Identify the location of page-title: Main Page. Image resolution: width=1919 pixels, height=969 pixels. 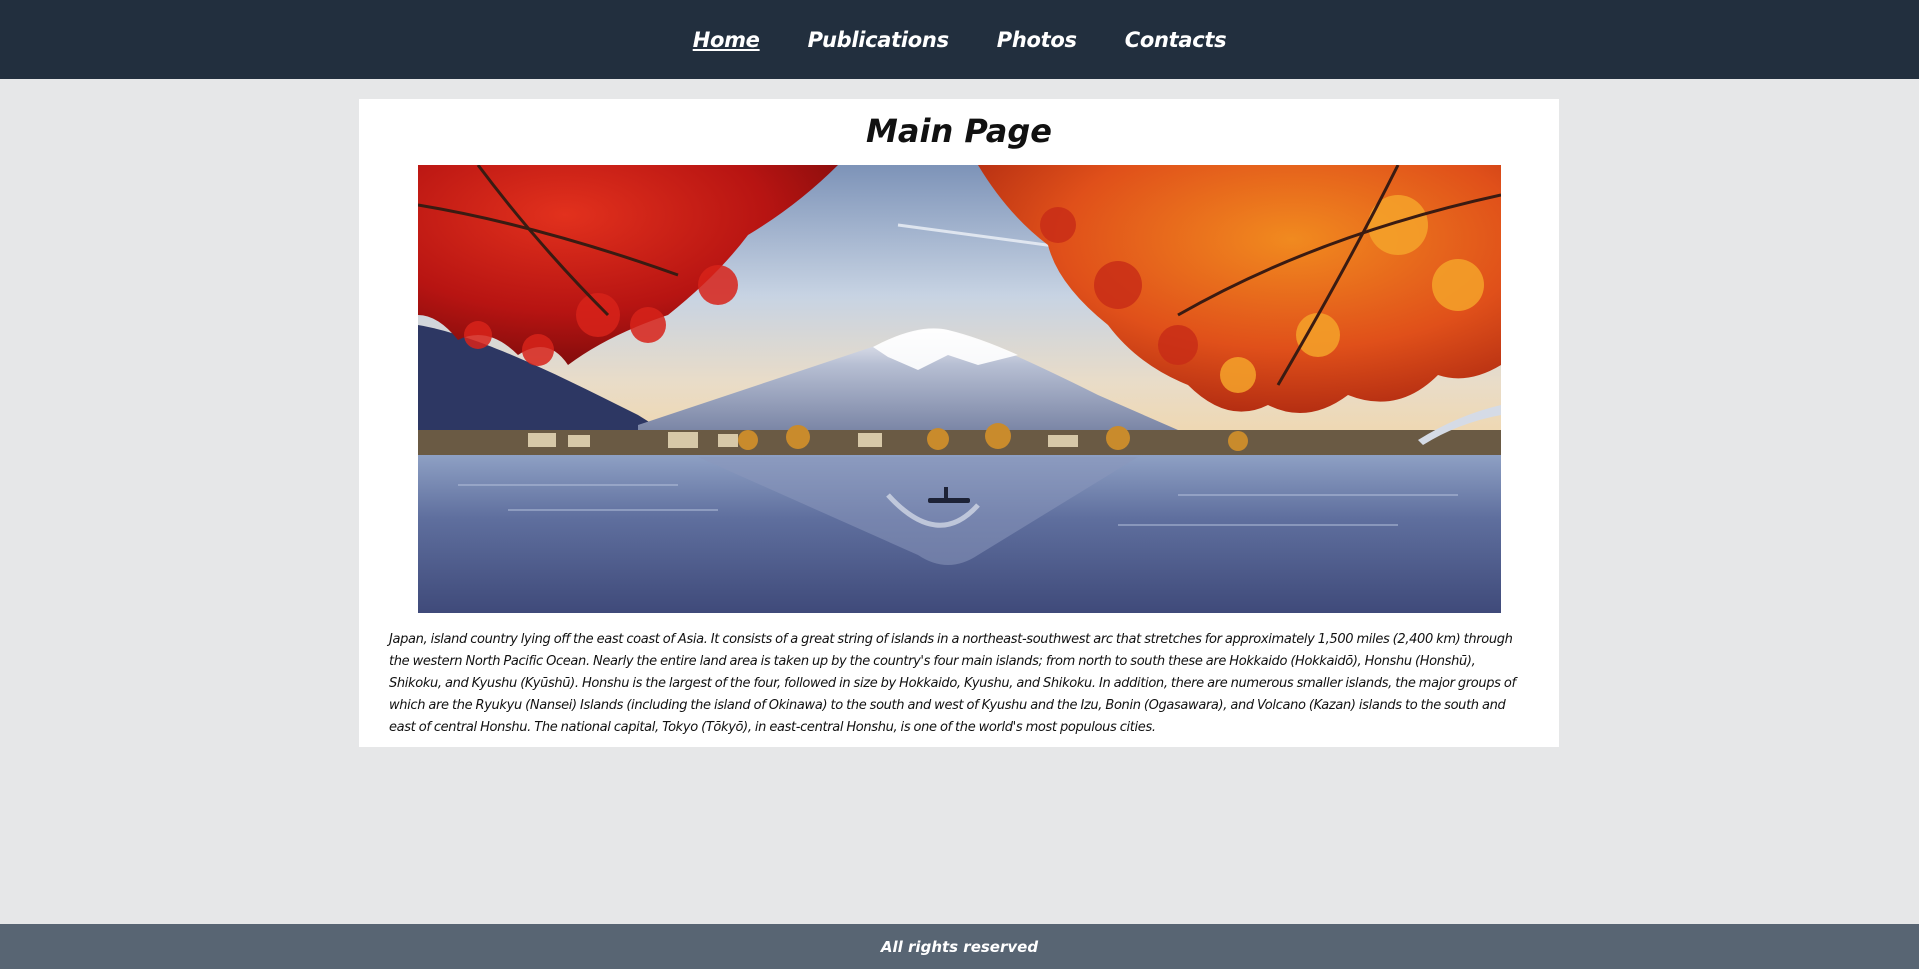
(959, 131).